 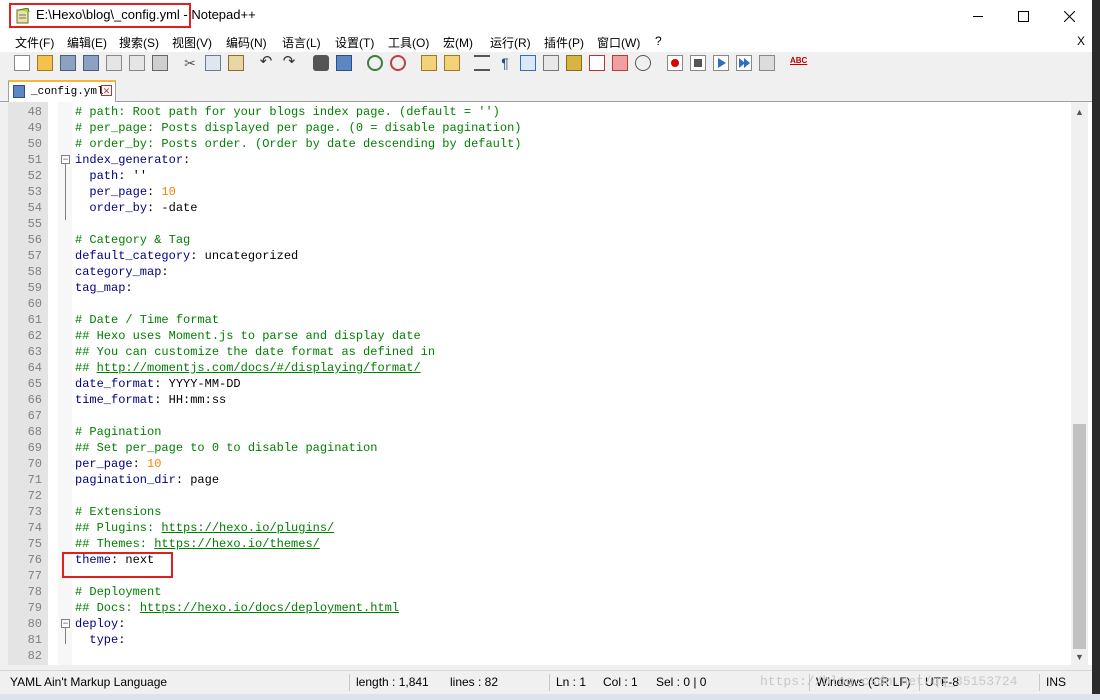 I want to click on comment-text: # Pagination, so click(x=118, y=432).